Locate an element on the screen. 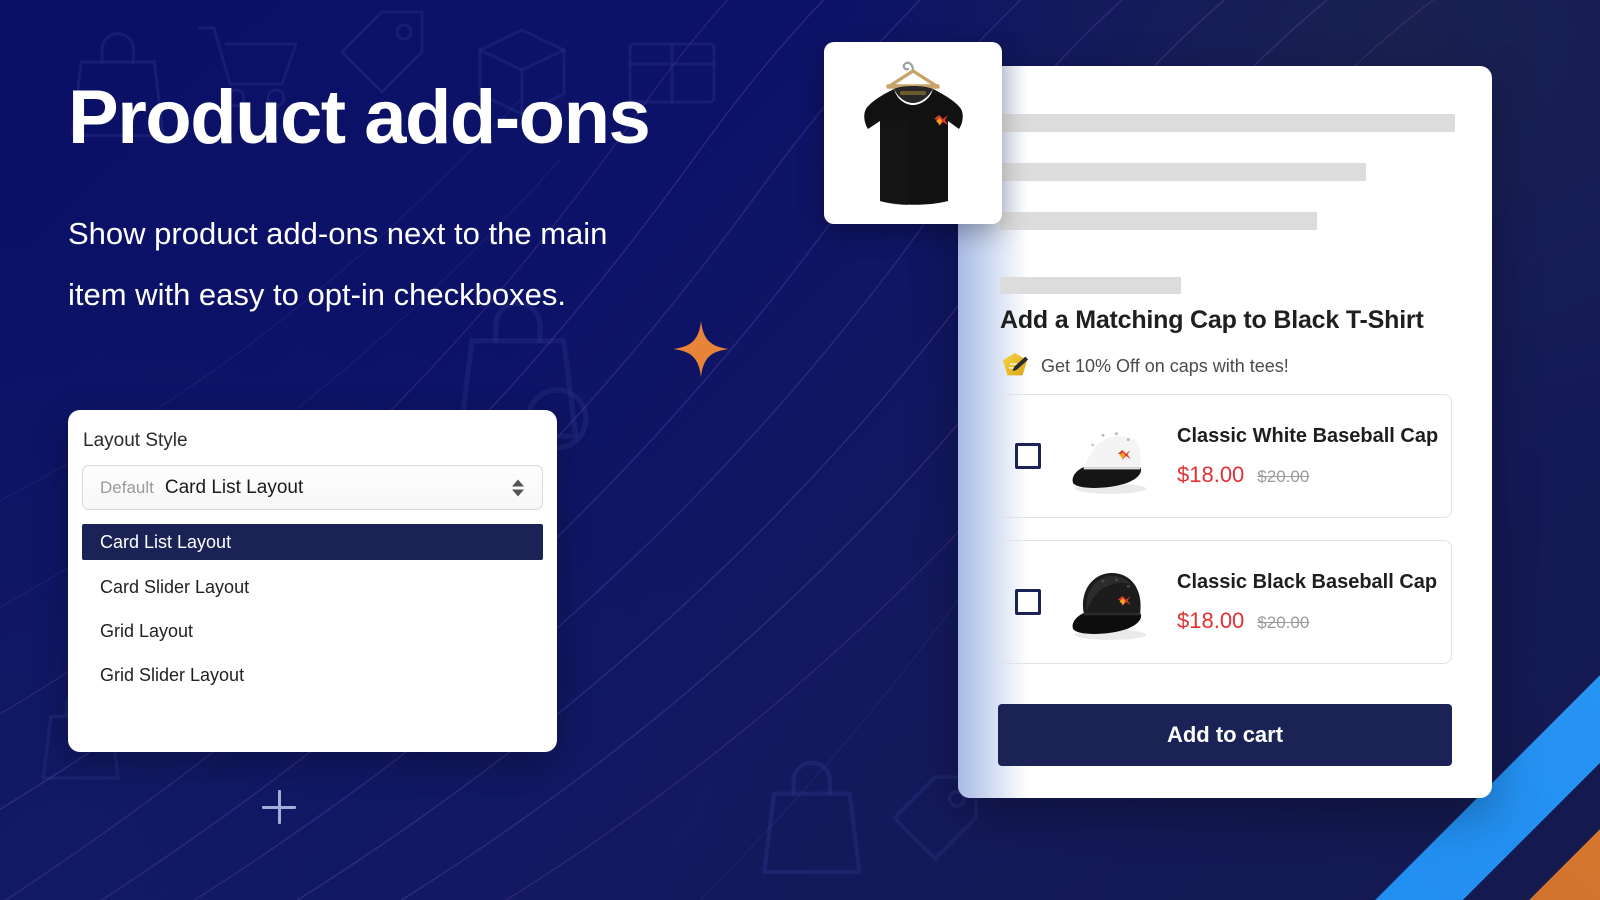 This screenshot has height=900, width=1600. black-tshirt-on-hanger-image is located at coordinates (913, 133).